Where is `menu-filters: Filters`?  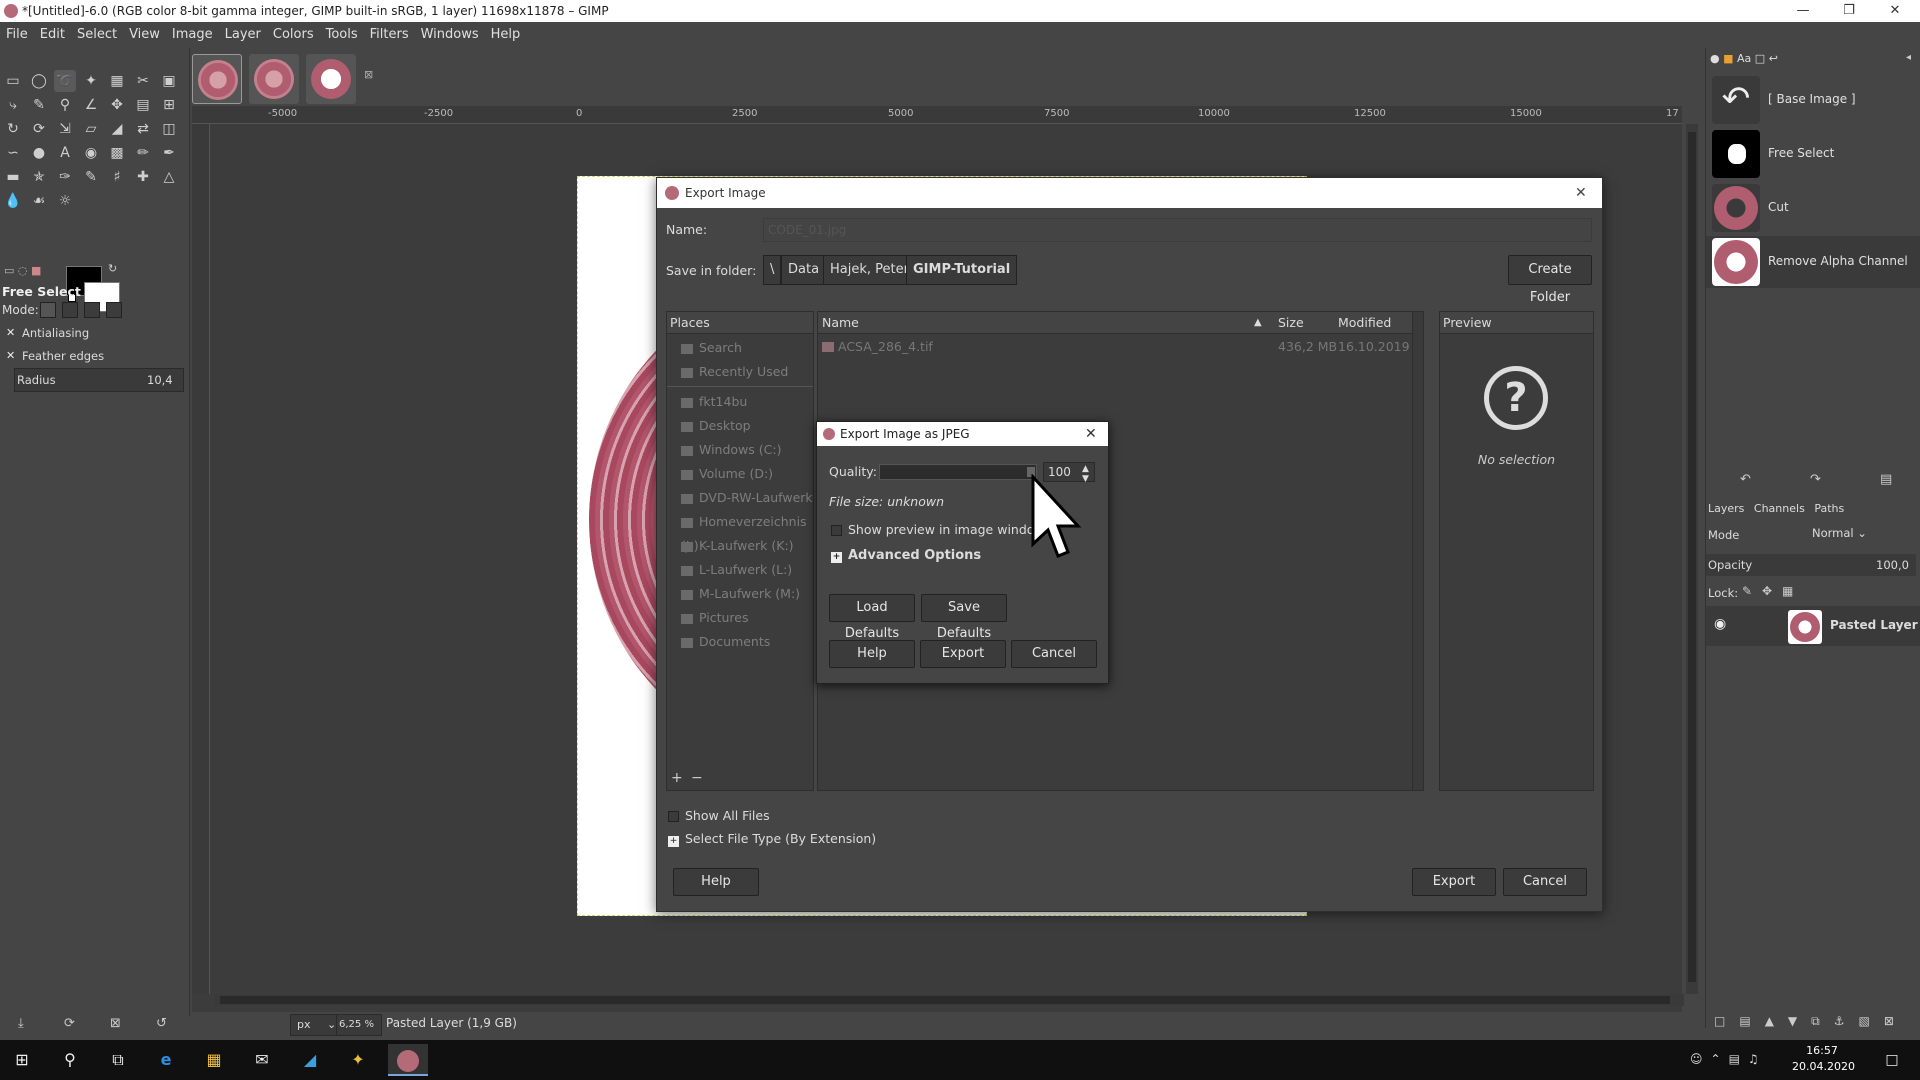 menu-filters: Filters is located at coordinates (389, 35).